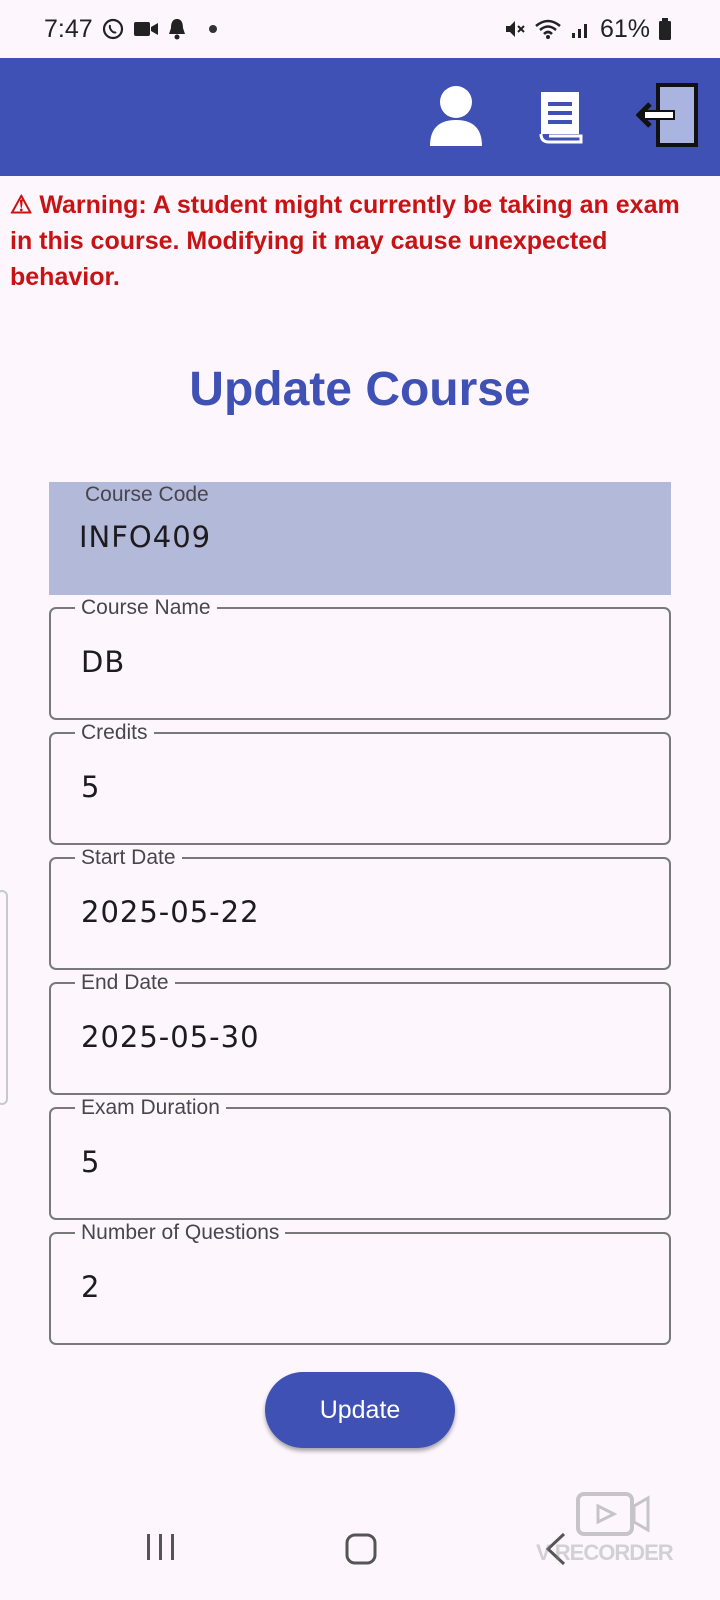 The width and height of the screenshot is (720, 1600). I want to click on end-date-label: End Date, so click(125, 983).